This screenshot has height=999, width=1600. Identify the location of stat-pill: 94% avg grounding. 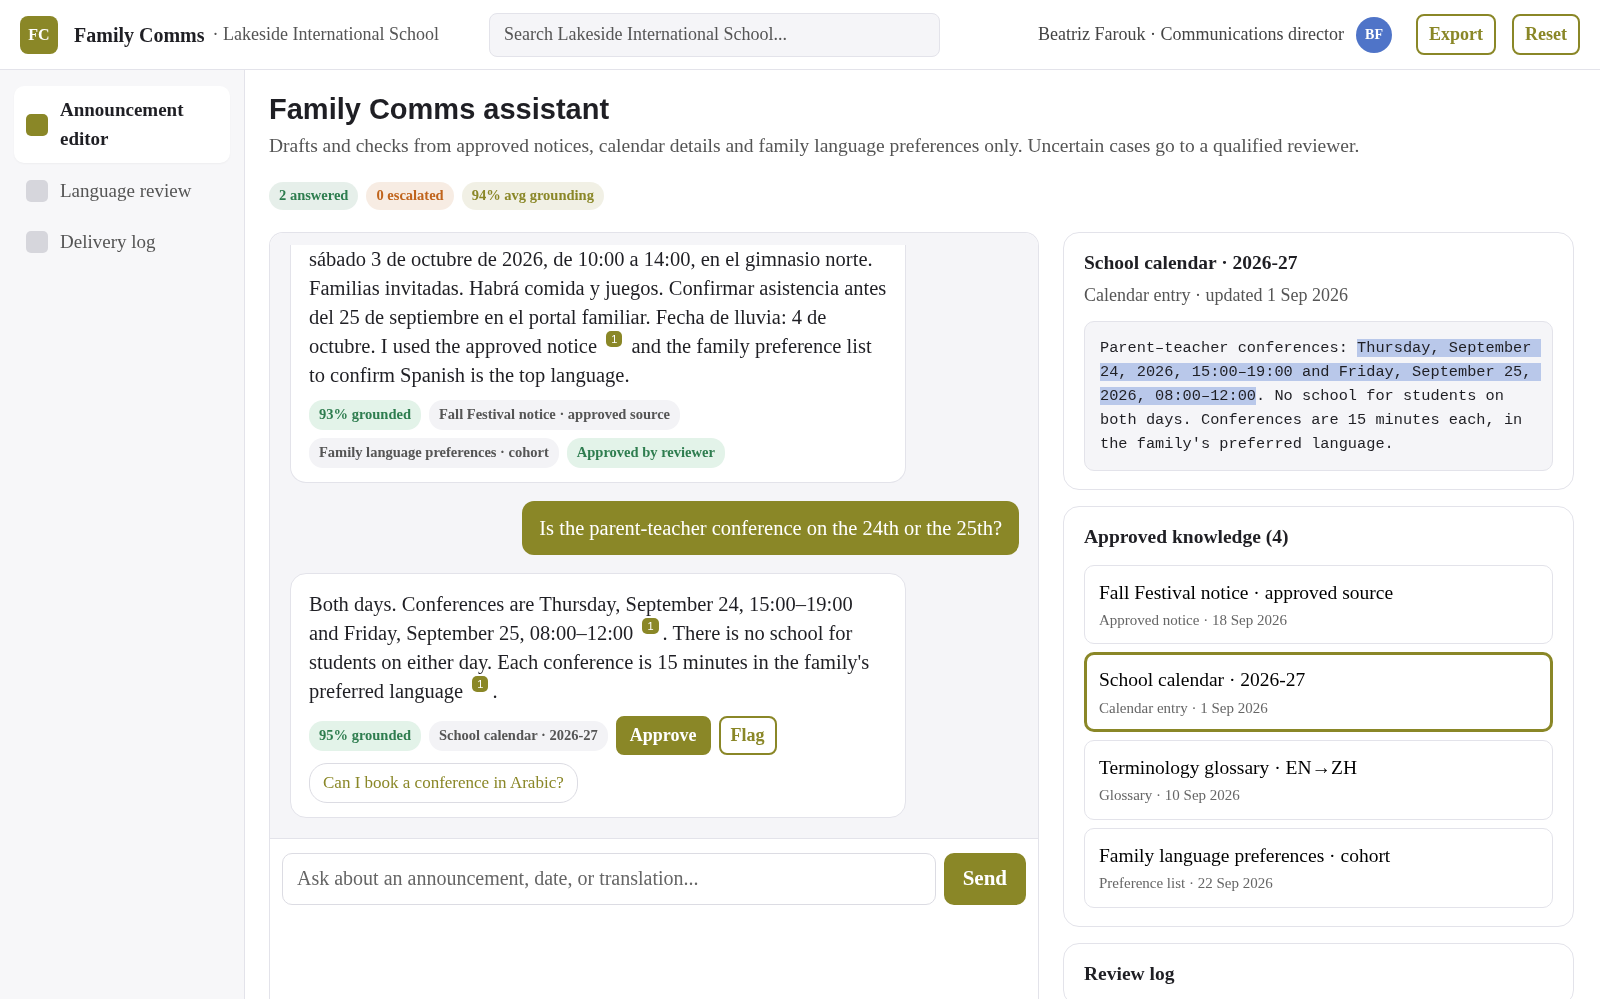
(532, 196).